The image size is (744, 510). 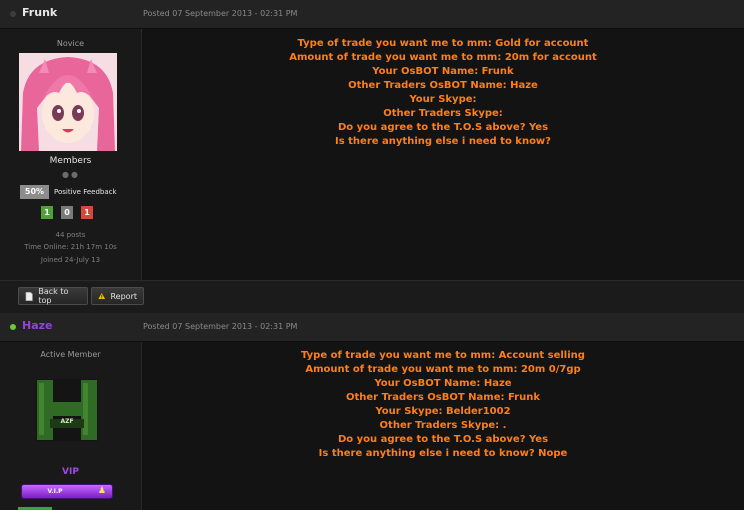 I want to click on post-line: Other Traders Skype: ., so click(x=443, y=425).